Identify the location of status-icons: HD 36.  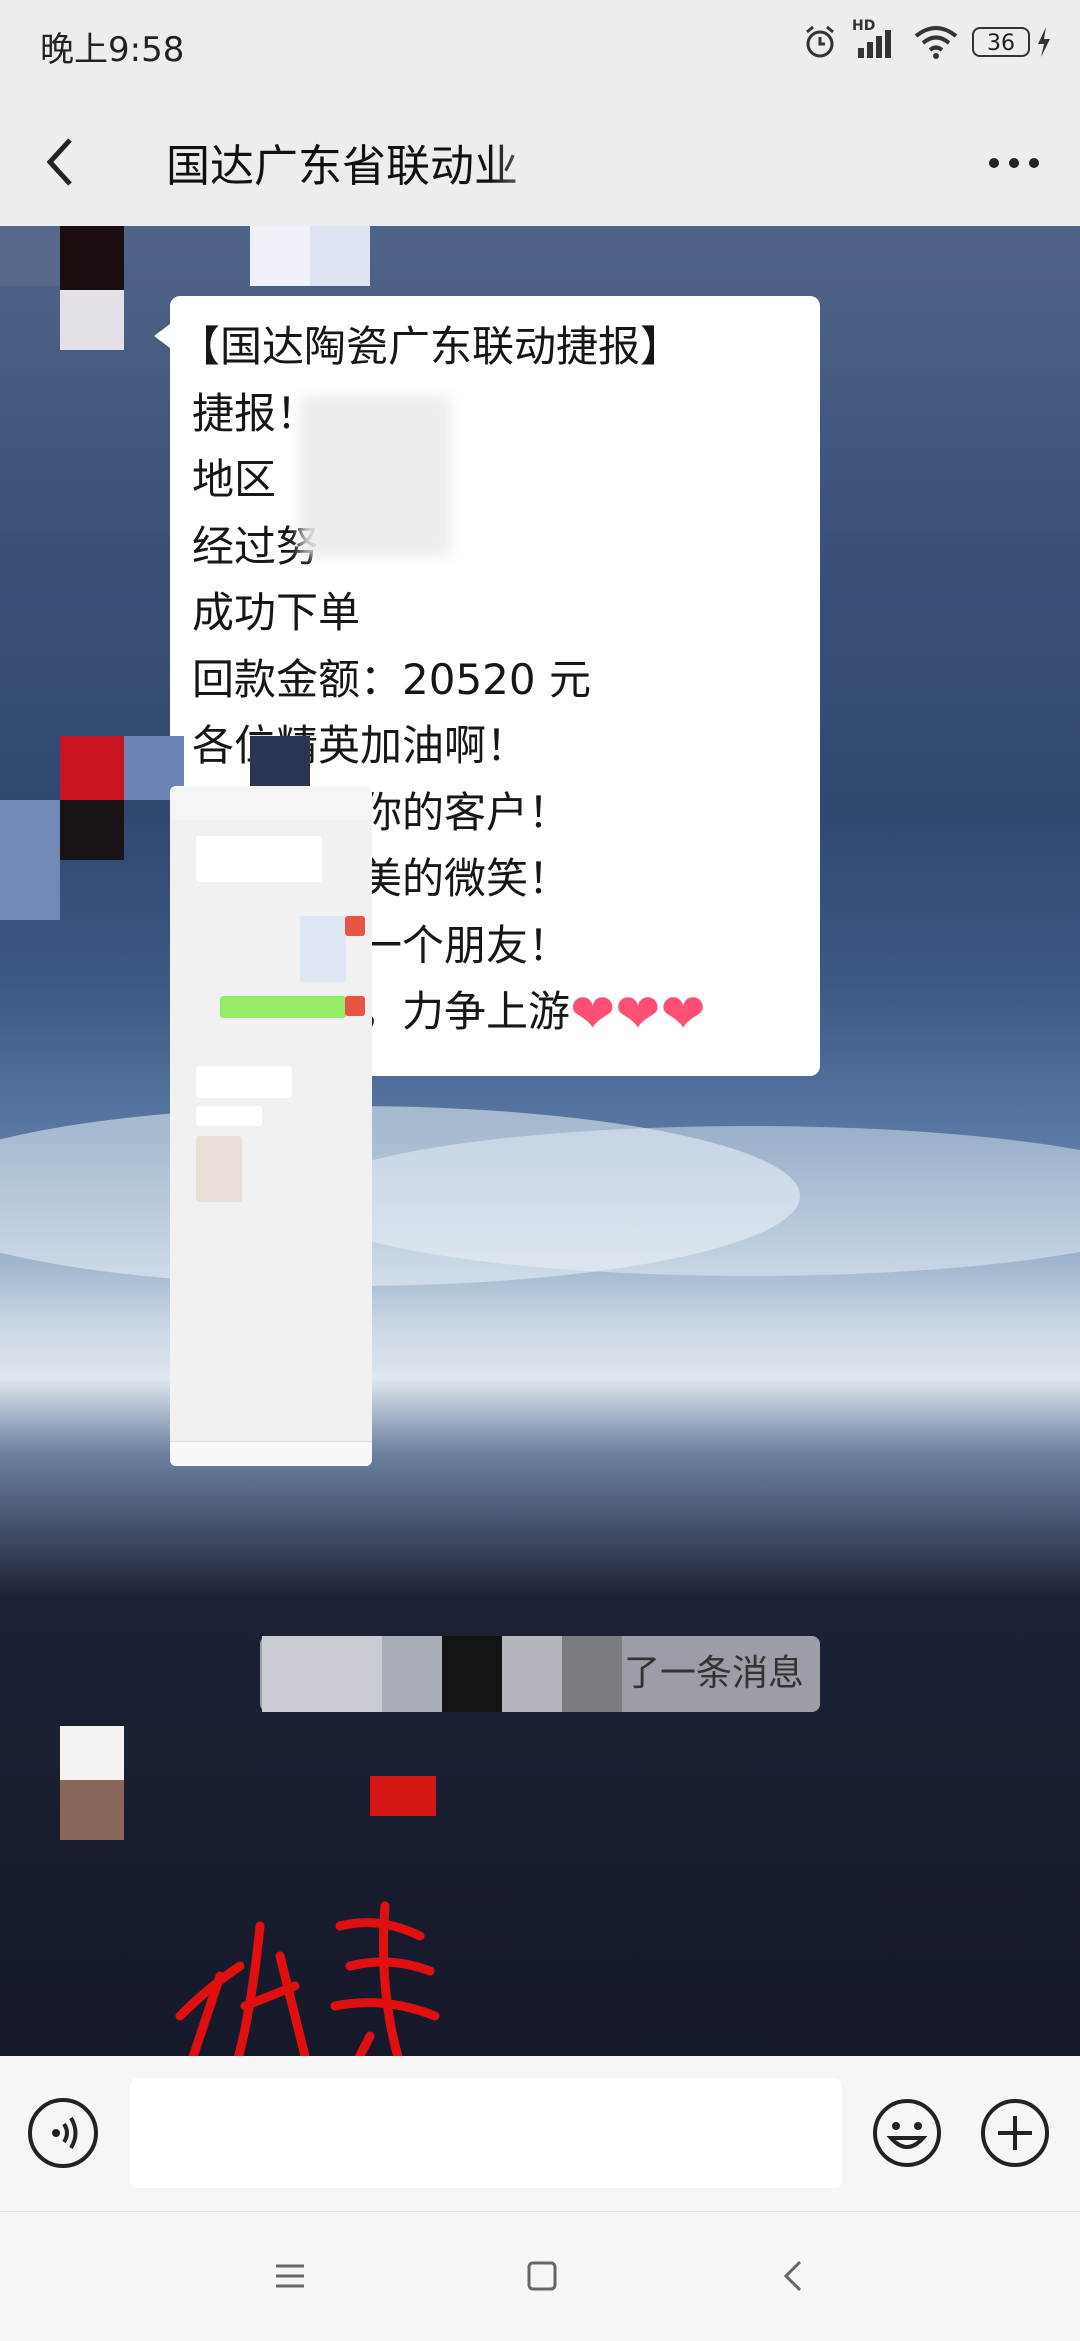
(927, 39).